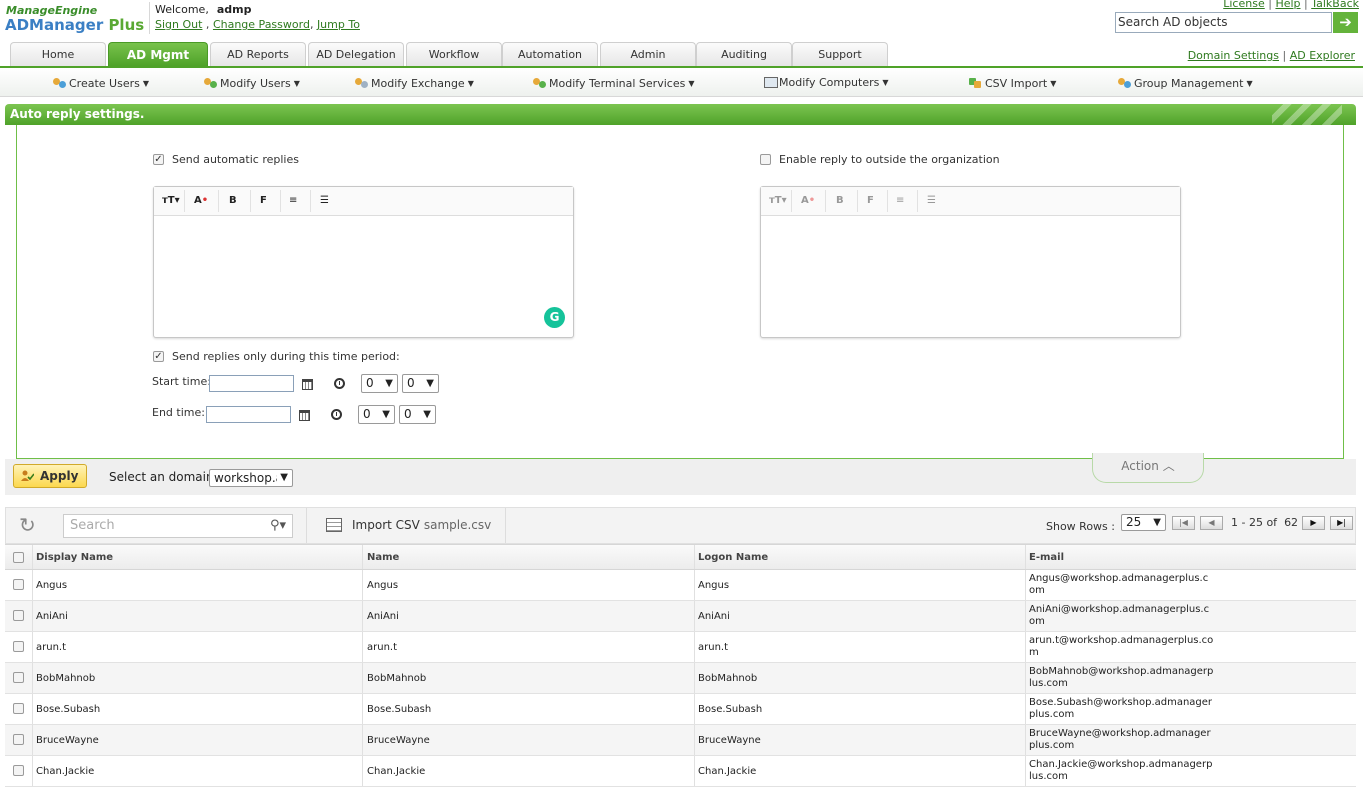  Describe the element at coordinates (383, 585) in the screenshot. I see `cell-name: Angus` at that location.